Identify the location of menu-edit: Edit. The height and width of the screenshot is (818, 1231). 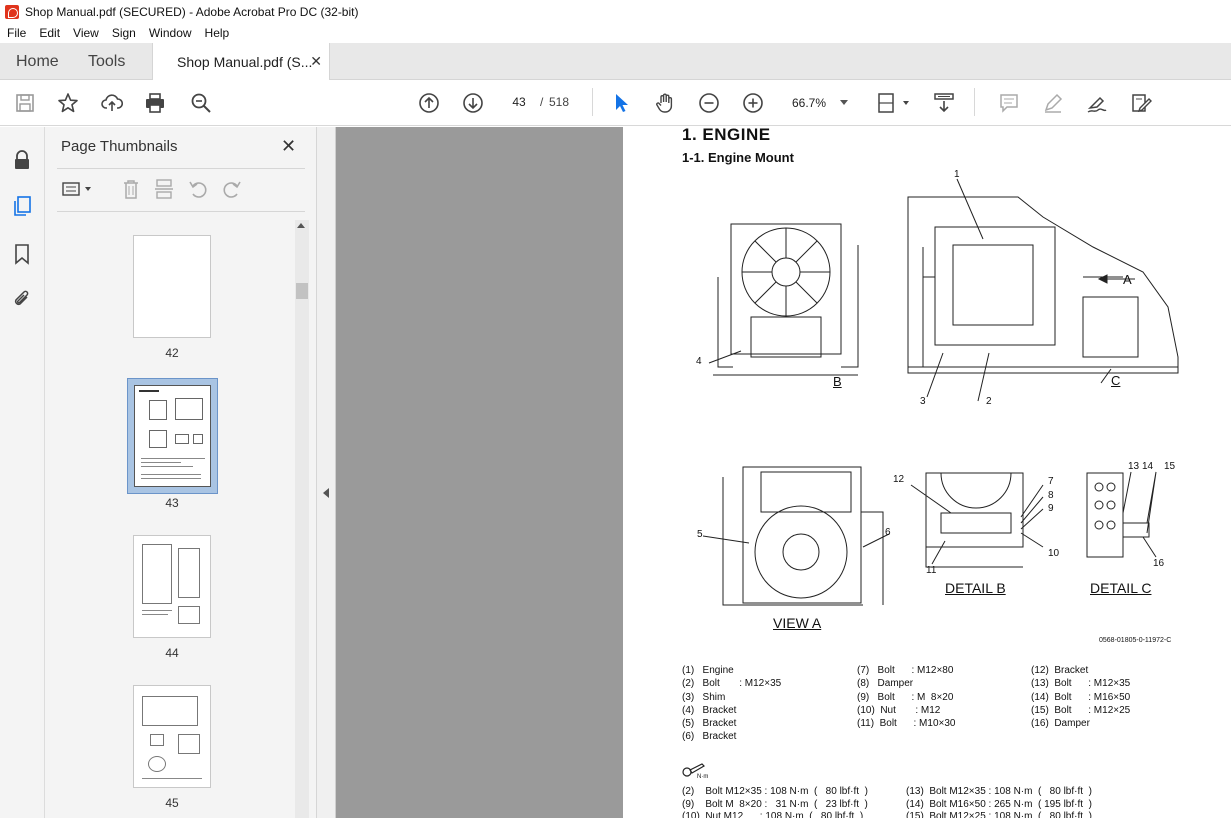
(49, 33).